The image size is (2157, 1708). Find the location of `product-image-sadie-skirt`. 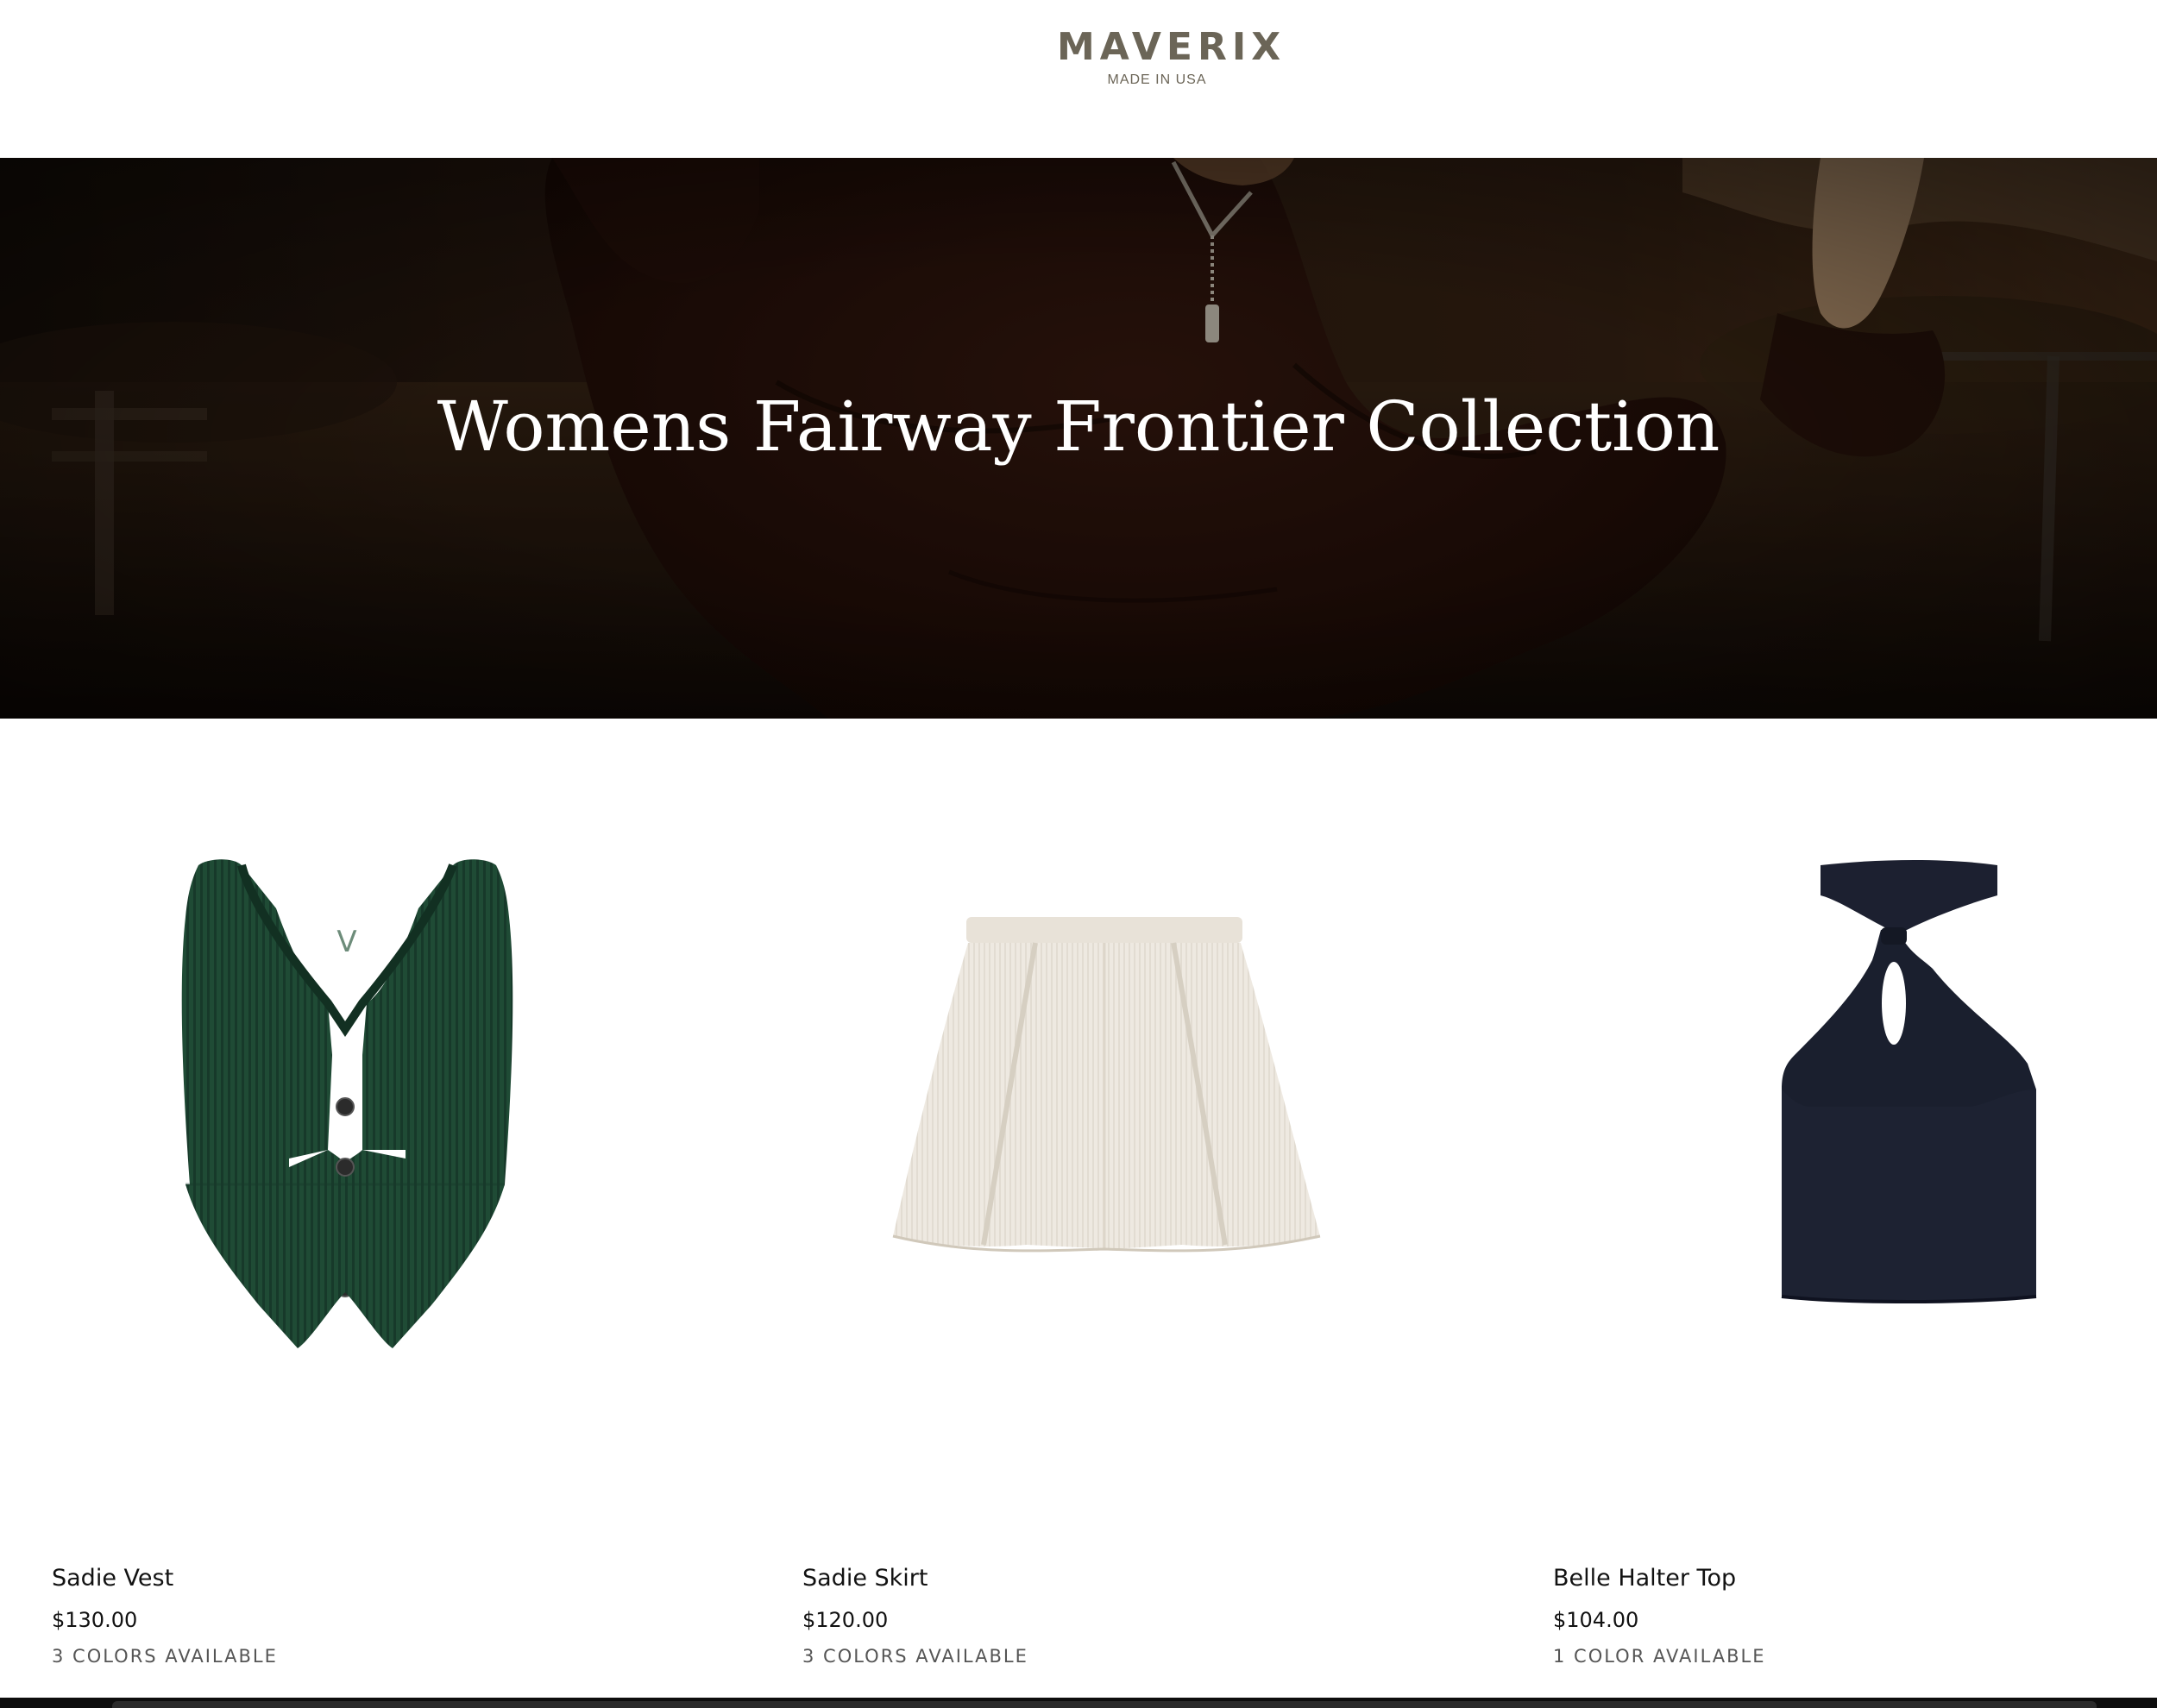

product-image-sadie-skirt is located at coordinates (1104, 1124).